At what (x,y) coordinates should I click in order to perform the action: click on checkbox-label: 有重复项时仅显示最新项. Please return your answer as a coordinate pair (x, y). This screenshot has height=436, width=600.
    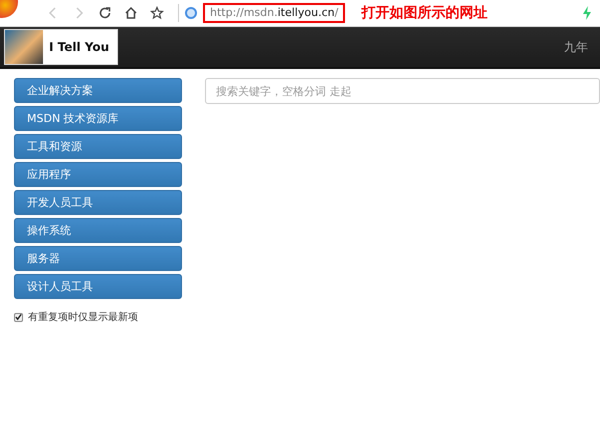
    Looking at the image, I should click on (83, 317).